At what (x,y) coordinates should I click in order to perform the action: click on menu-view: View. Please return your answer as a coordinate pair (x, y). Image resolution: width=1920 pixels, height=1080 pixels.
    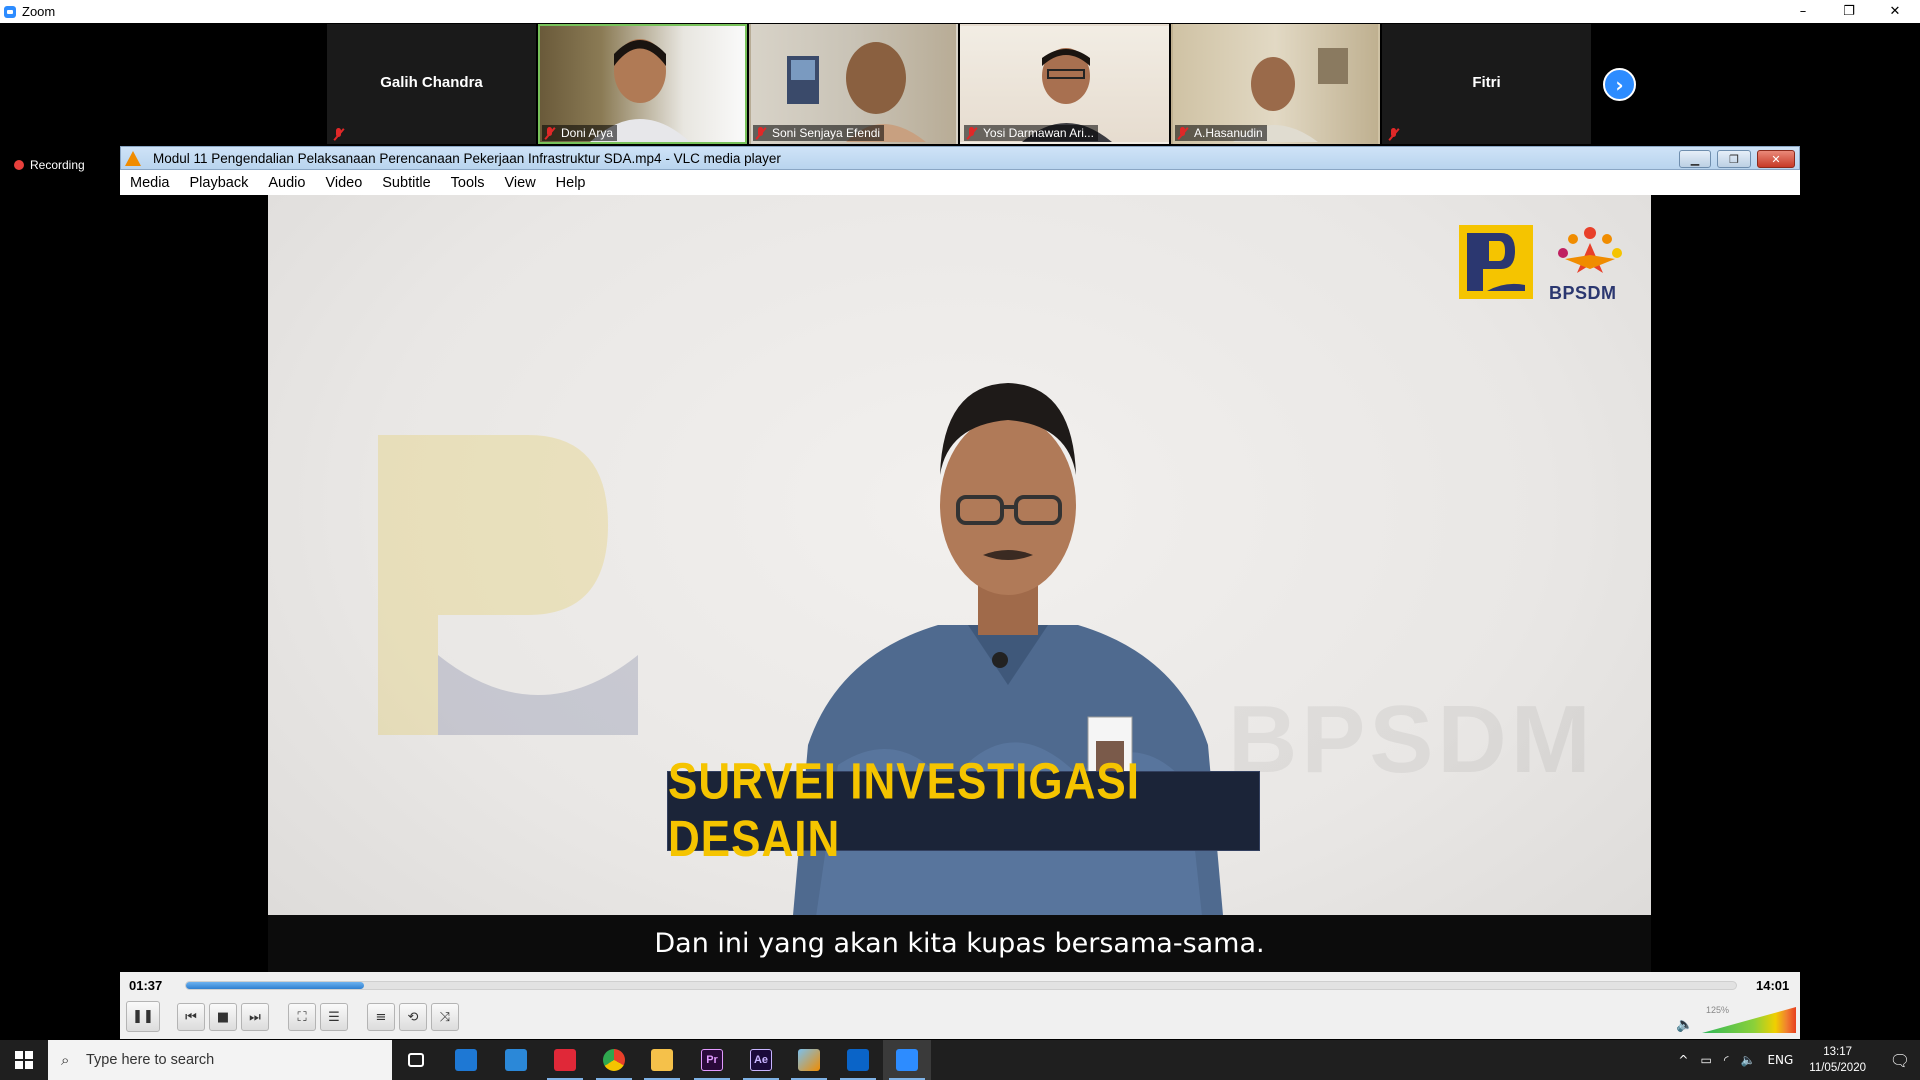
    Looking at the image, I should click on (520, 183).